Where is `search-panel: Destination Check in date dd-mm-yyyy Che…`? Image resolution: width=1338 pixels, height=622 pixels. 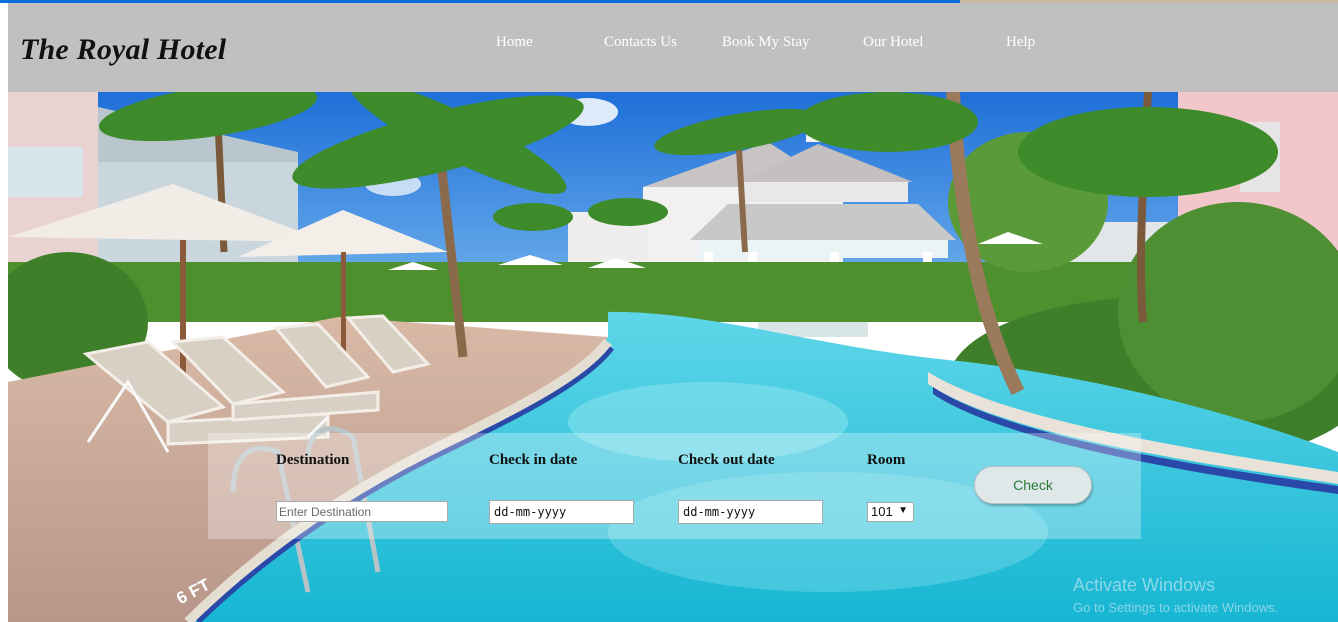
search-panel: Destination Check in date dd-mm-yyyy Che… is located at coordinates (674, 486).